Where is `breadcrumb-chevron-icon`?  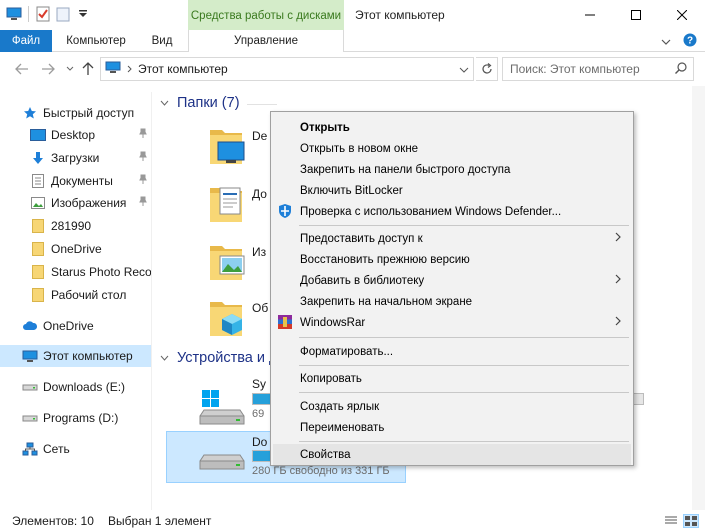
breadcrumb-chevron-icon is located at coordinates (129, 69).